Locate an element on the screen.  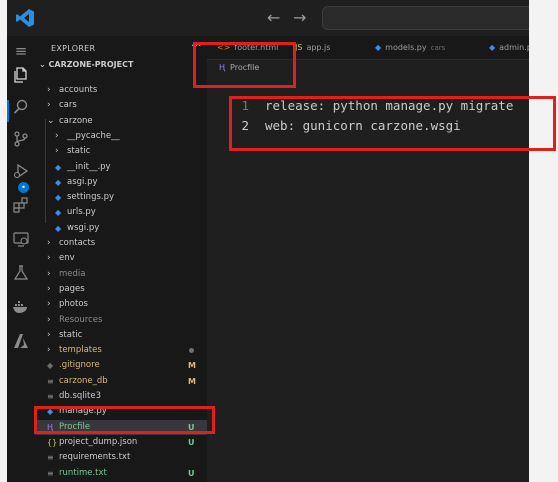
editor-tab: JS app.js is located at coordinates (312, 47).